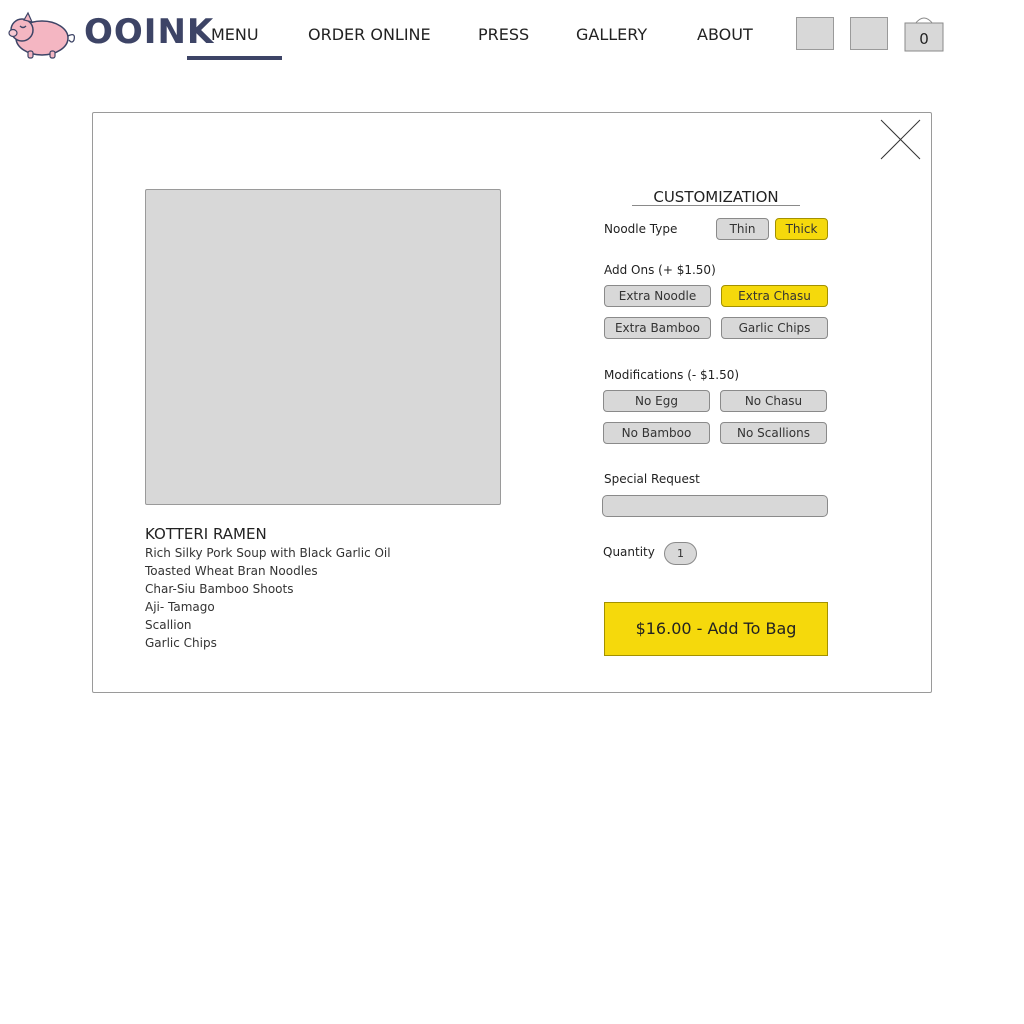  I want to click on add-on-extra-chasu-button: Extra Chasu, so click(774, 296).